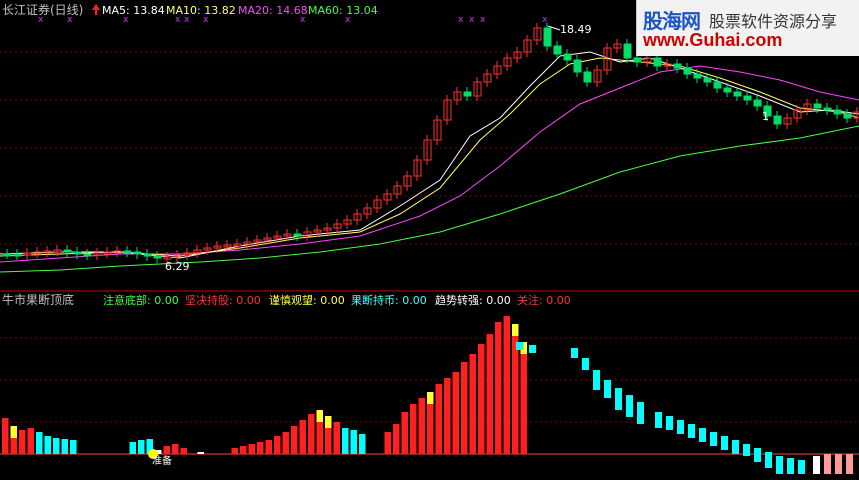 The width and height of the screenshot is (859, 480). What do you see at coordinates (765, 116) in the screenshot?
I see `low-price-mark: 1` at bounding box center [765, 116].